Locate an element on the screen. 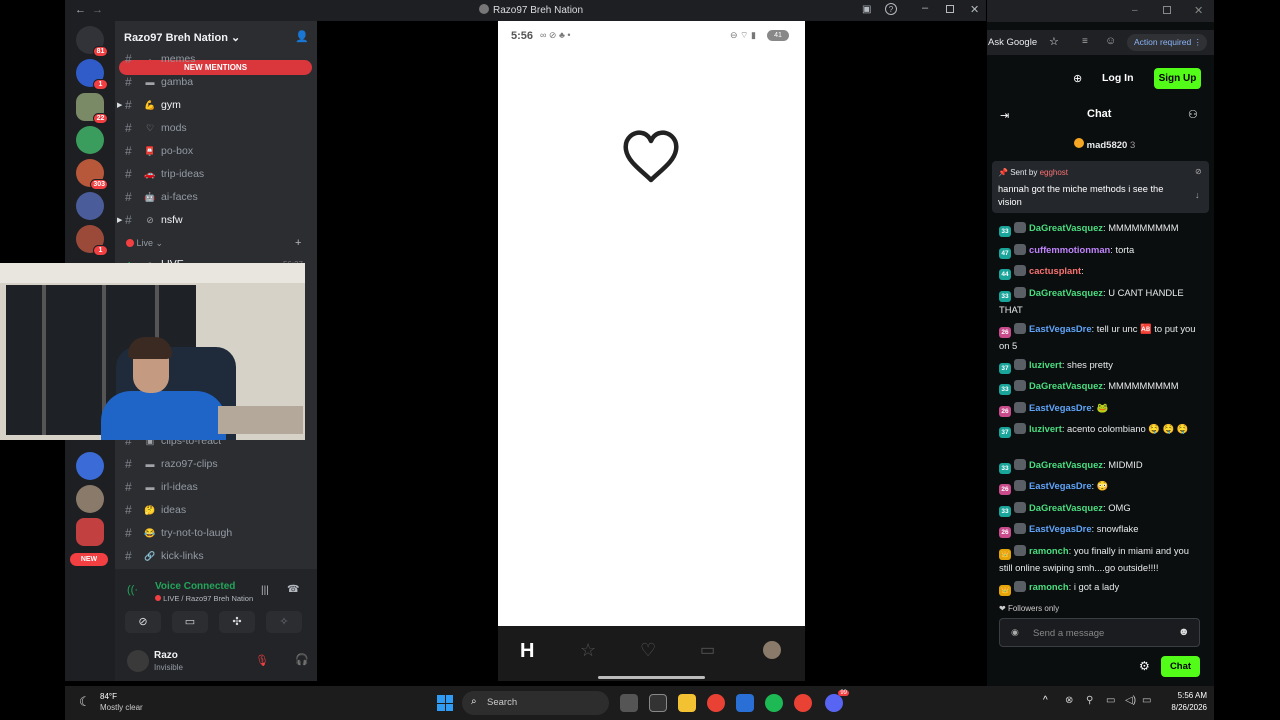 This screenshot has width=1280, height=720. display-icon: ▭ is located at coordinates (1110, 700).